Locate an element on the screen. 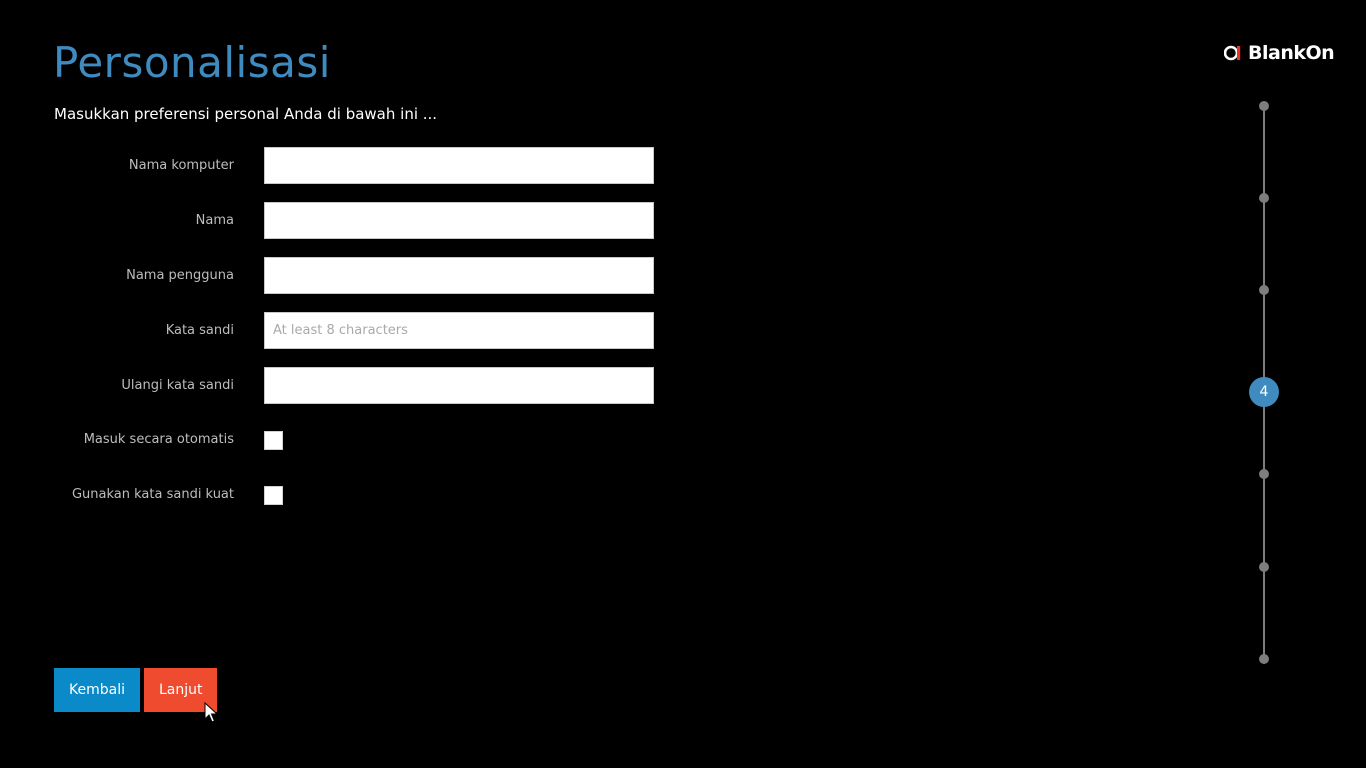 The height and width of the screenshot is (768, 1366). logo-text: BlankOn is located at coordinates (1291, 53).